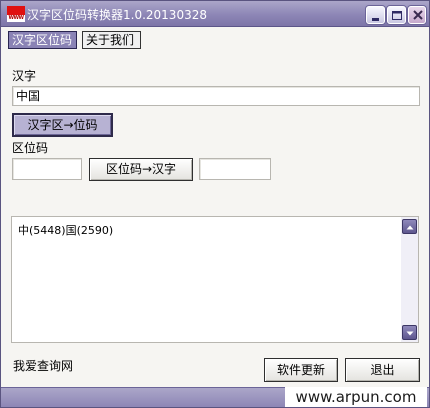 The height and width of the screenshot is (408, 430). I want to click on site-name-text: 我爱查询网, so click(43, 366).